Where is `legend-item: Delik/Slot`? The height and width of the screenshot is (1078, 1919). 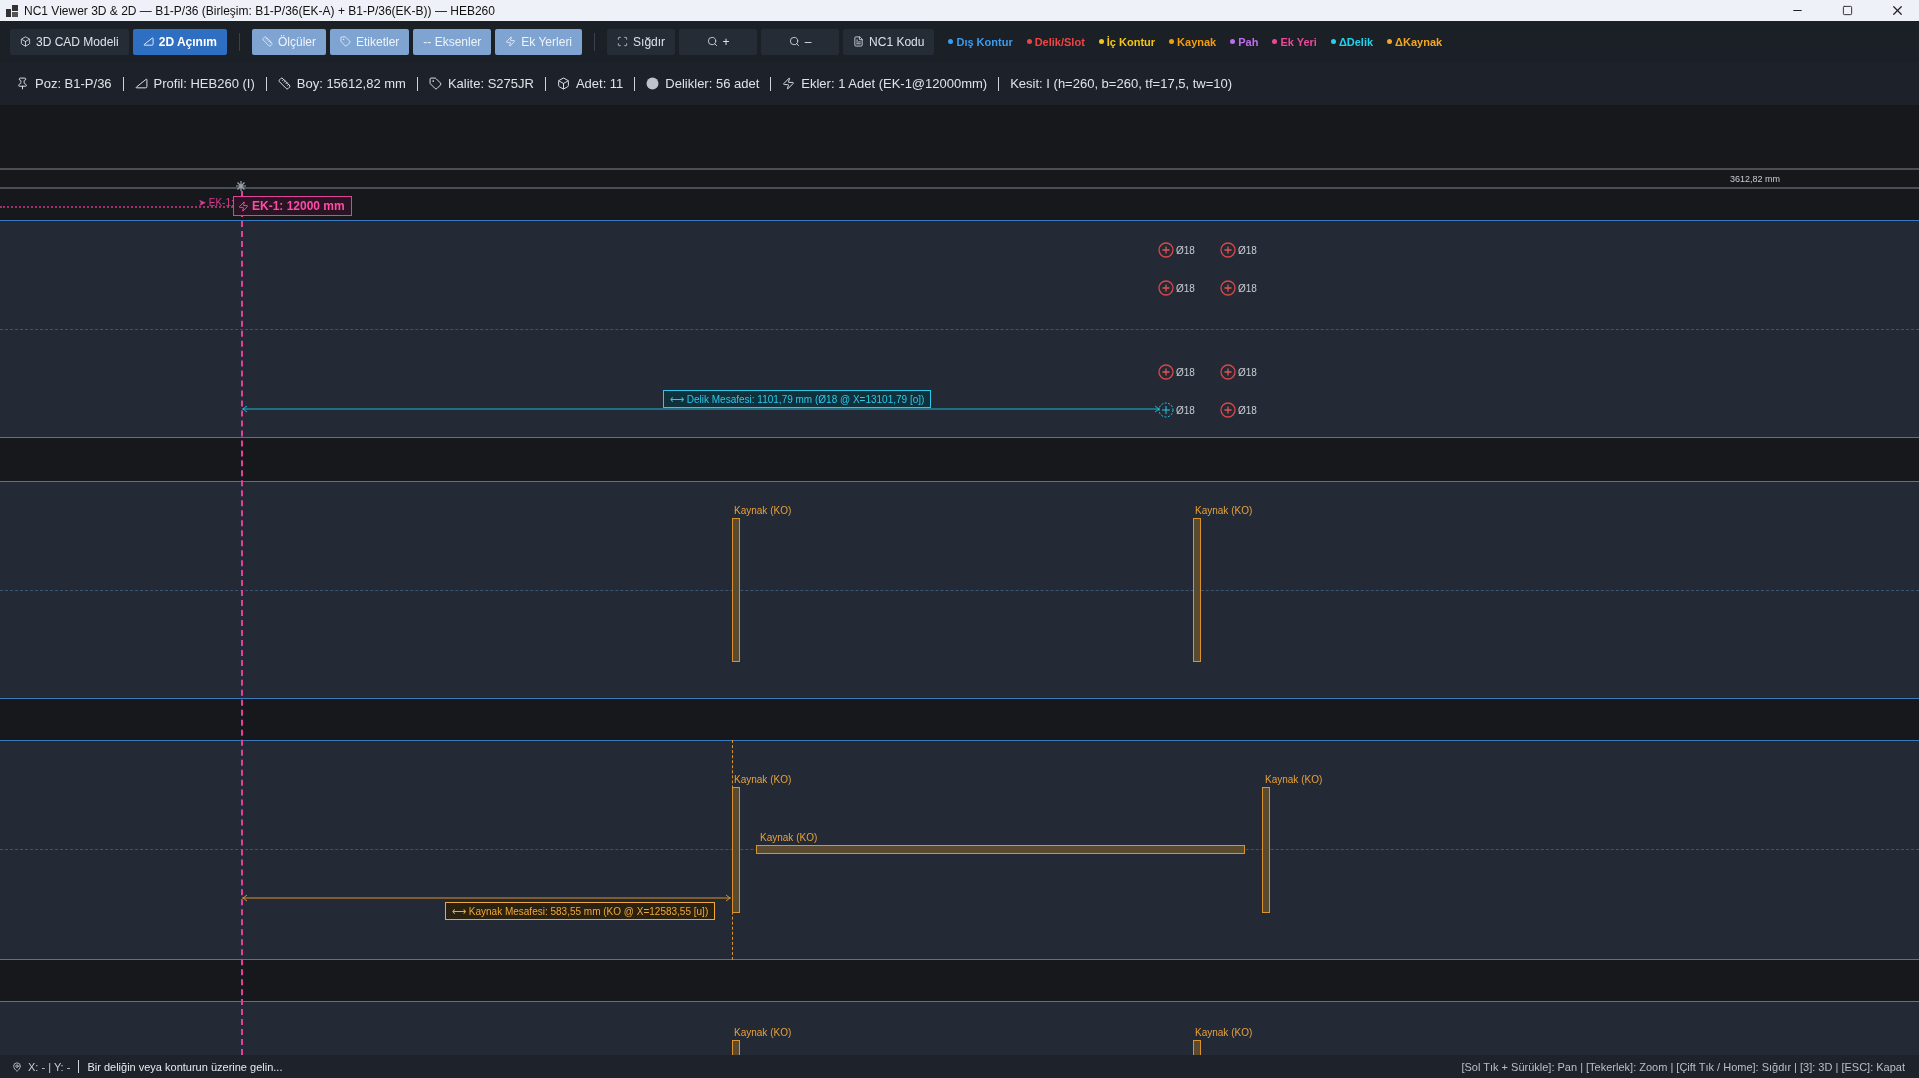 legend-item: Delik/Slot is located at coordinates (1055, 41).